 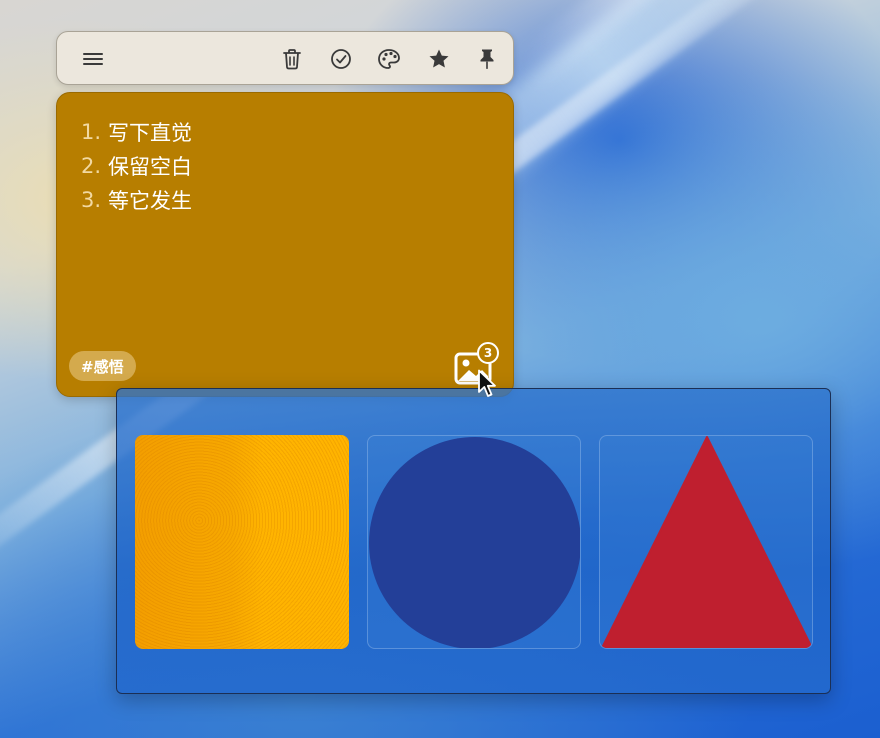 I want to click on delete-button, so click(x=292, y=59).